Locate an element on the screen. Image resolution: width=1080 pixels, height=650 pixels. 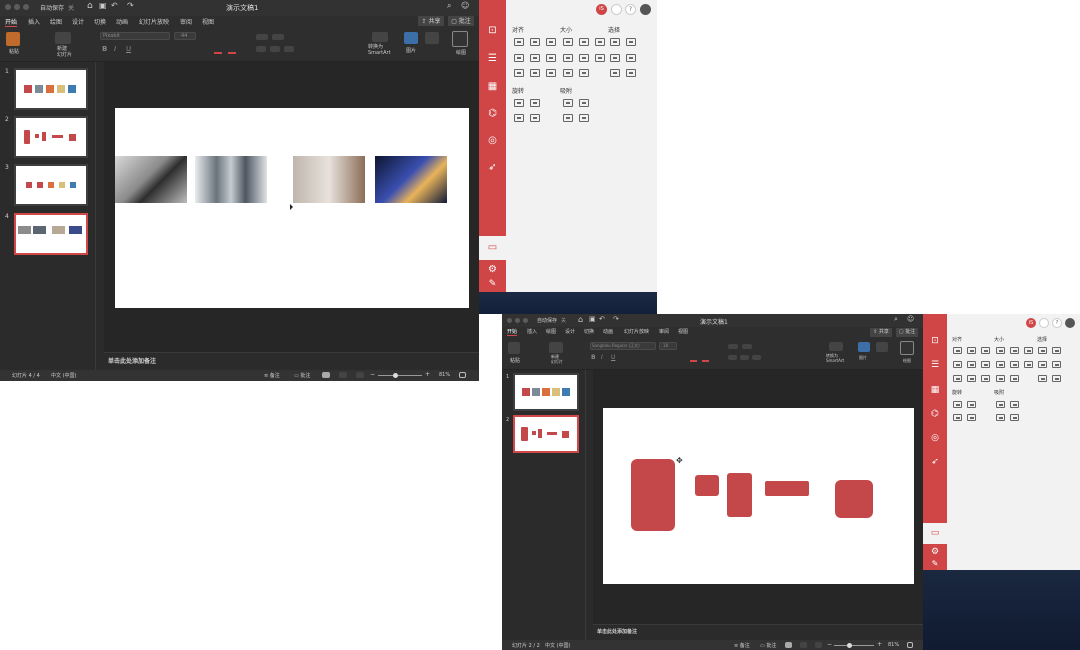
zoom-window-dot is located at coordinates (525, 320).